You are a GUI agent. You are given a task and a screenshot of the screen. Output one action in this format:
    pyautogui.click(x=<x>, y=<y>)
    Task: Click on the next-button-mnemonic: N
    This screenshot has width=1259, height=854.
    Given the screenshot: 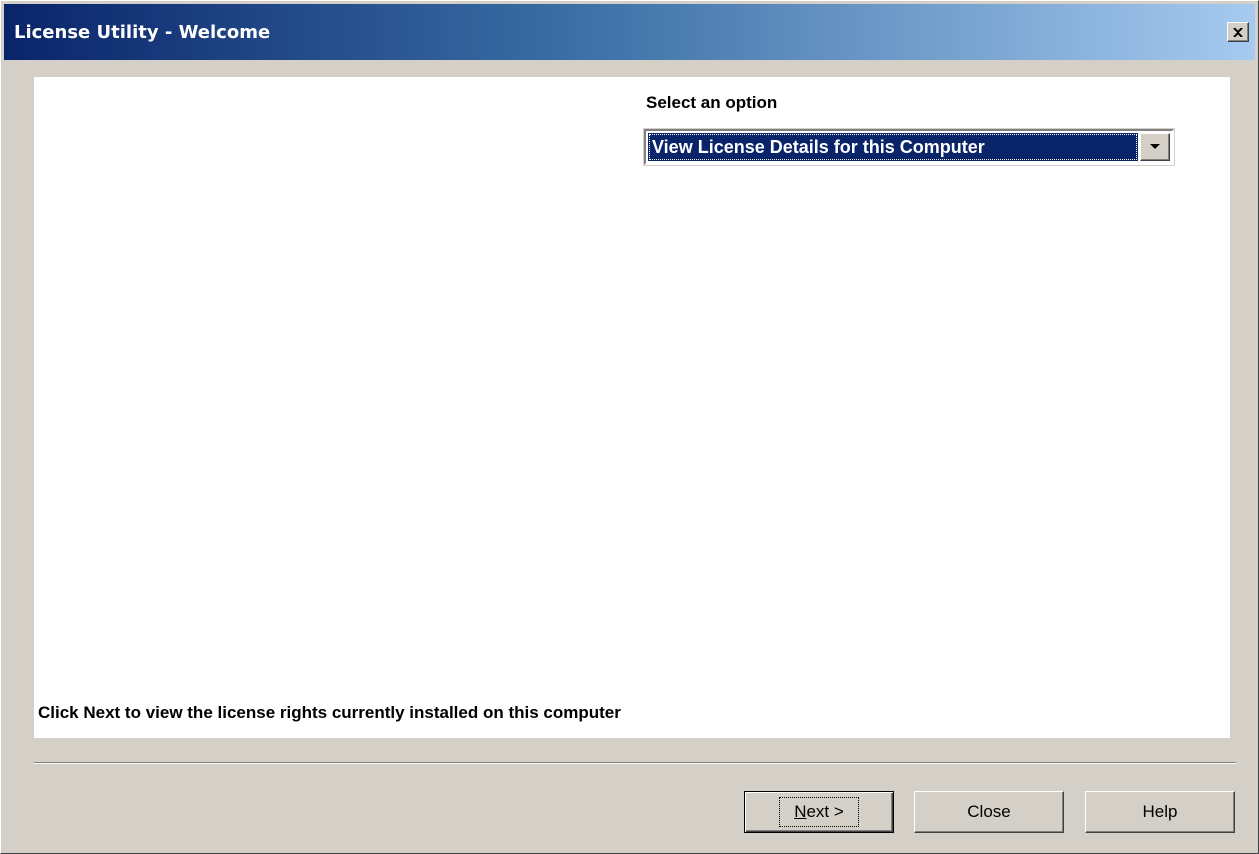 What is the action you would take?
    pyautogui.click(x=800, y=811)
    